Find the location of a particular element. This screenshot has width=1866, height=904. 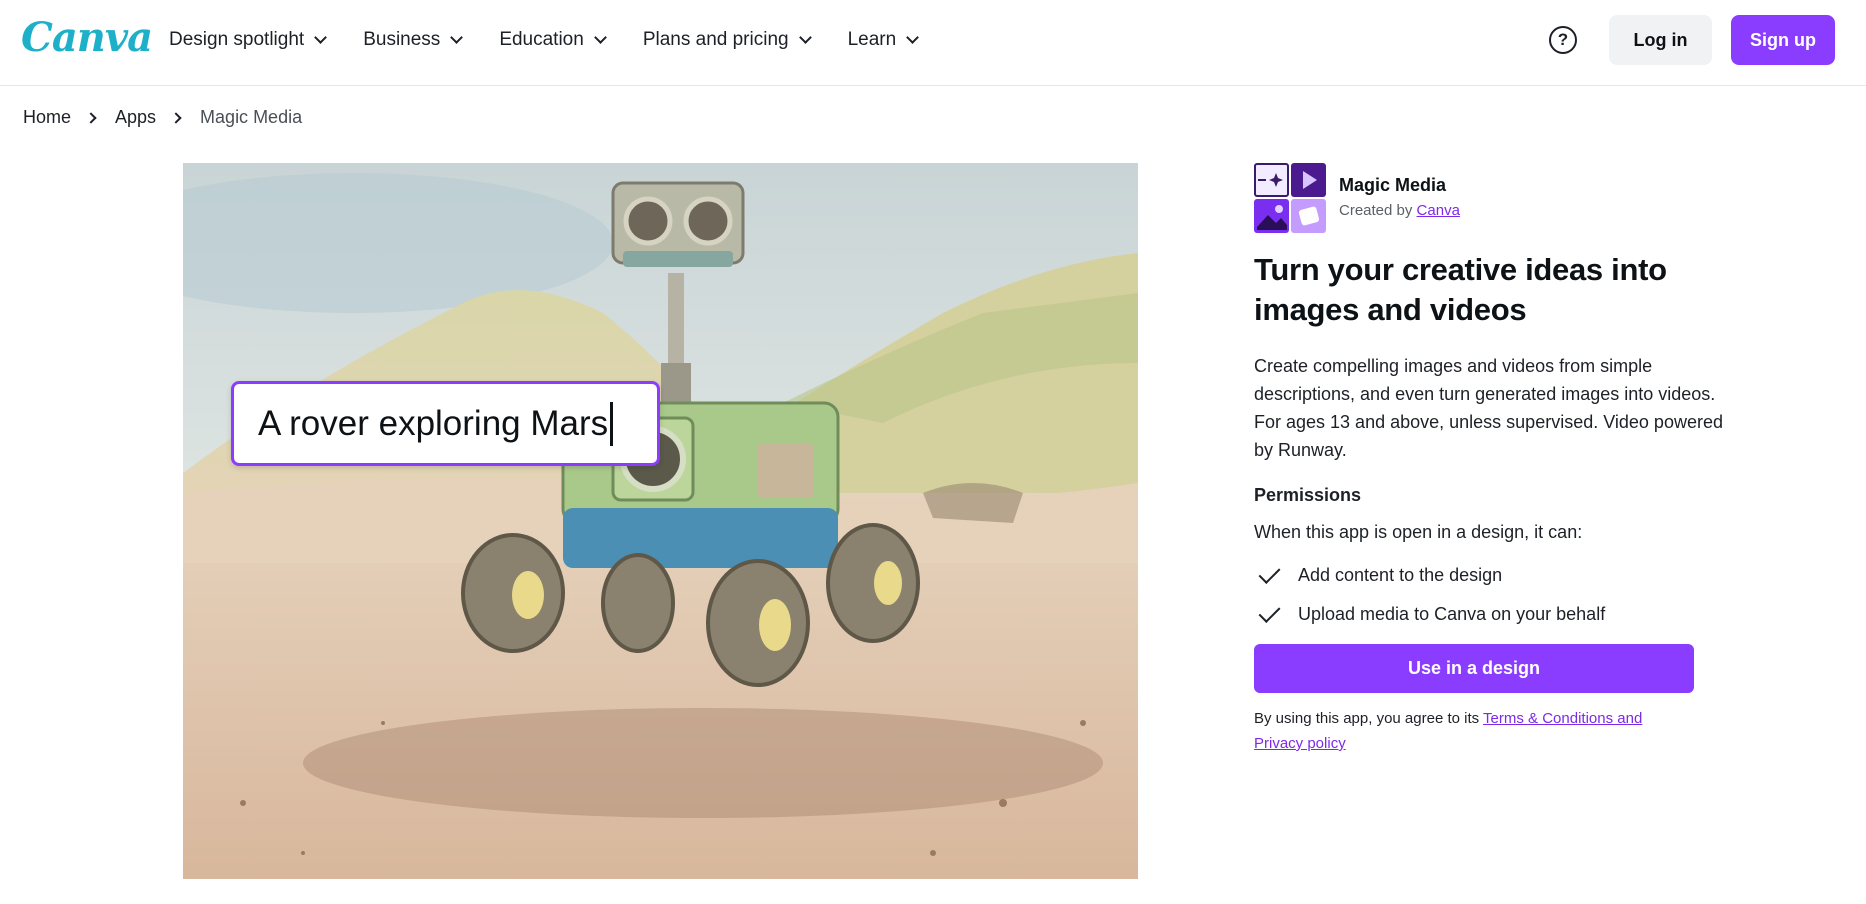

nav-label: Learn is located at coordinates (872, 39).